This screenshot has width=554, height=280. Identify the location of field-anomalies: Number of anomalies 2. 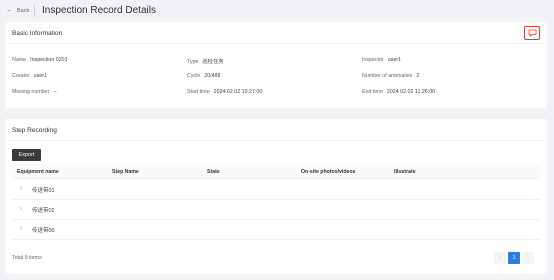
(390, 76).